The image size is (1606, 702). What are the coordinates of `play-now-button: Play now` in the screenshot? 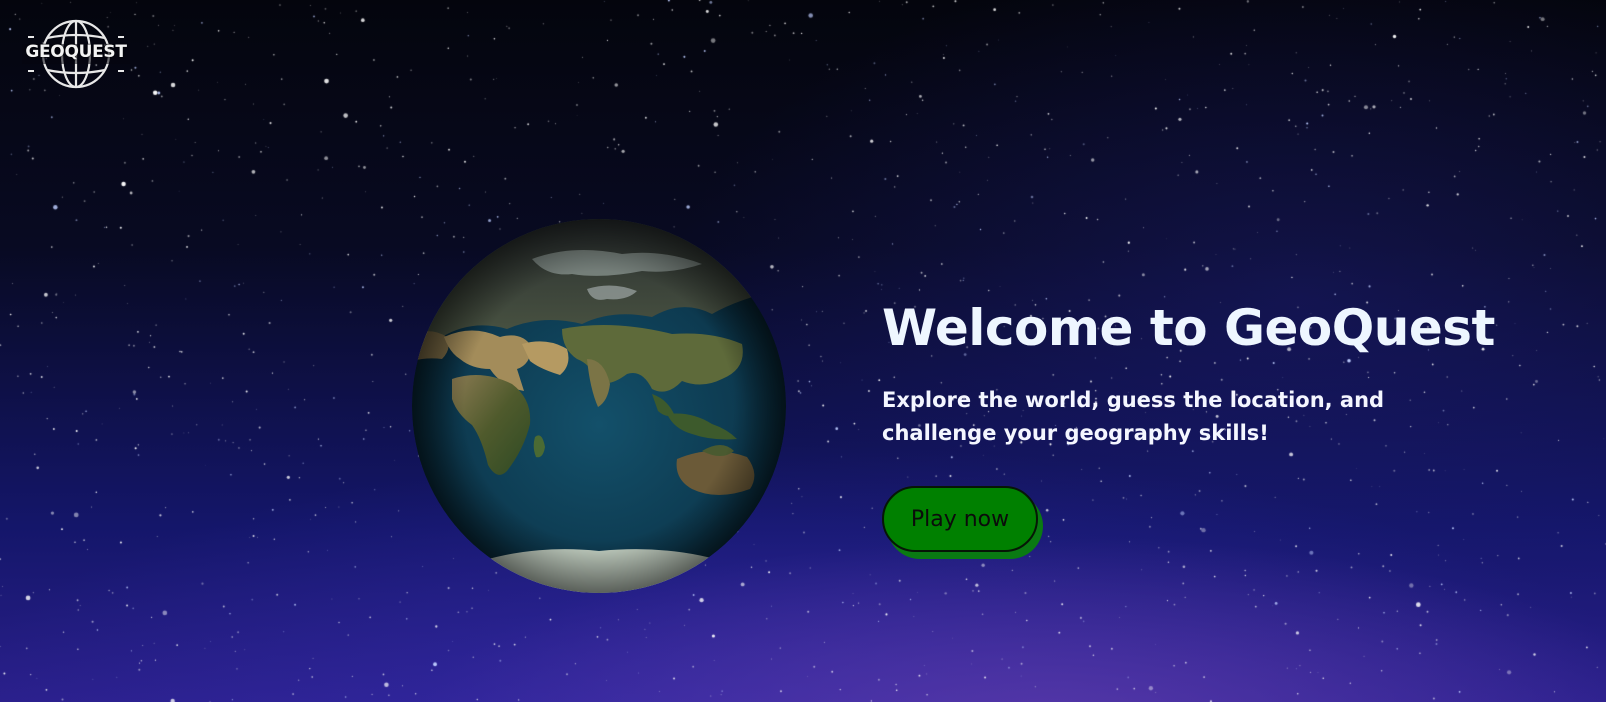 It's located at (960, 519).